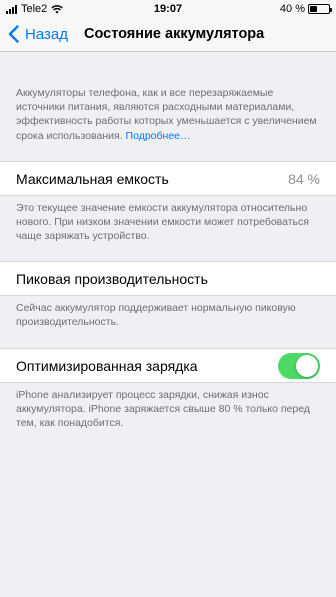 This screenshot has height=597, width=336. I want to click on max-capacity-row: Максимальная емкость 84 %, so click(168, 178).